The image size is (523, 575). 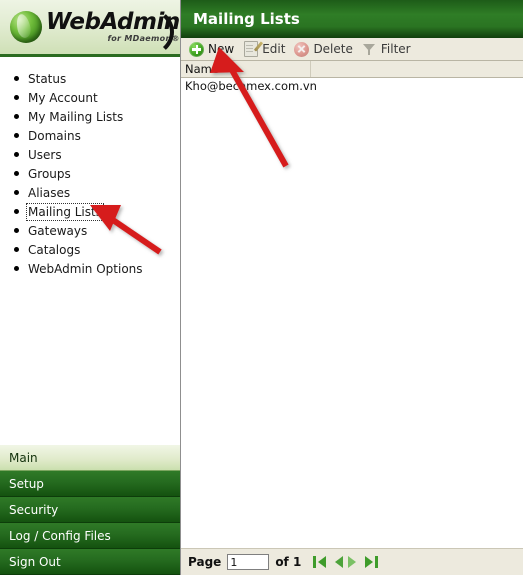 I want to click on brand-logo: WebAdmin for MDaemon®, so click(x=90, y=28).